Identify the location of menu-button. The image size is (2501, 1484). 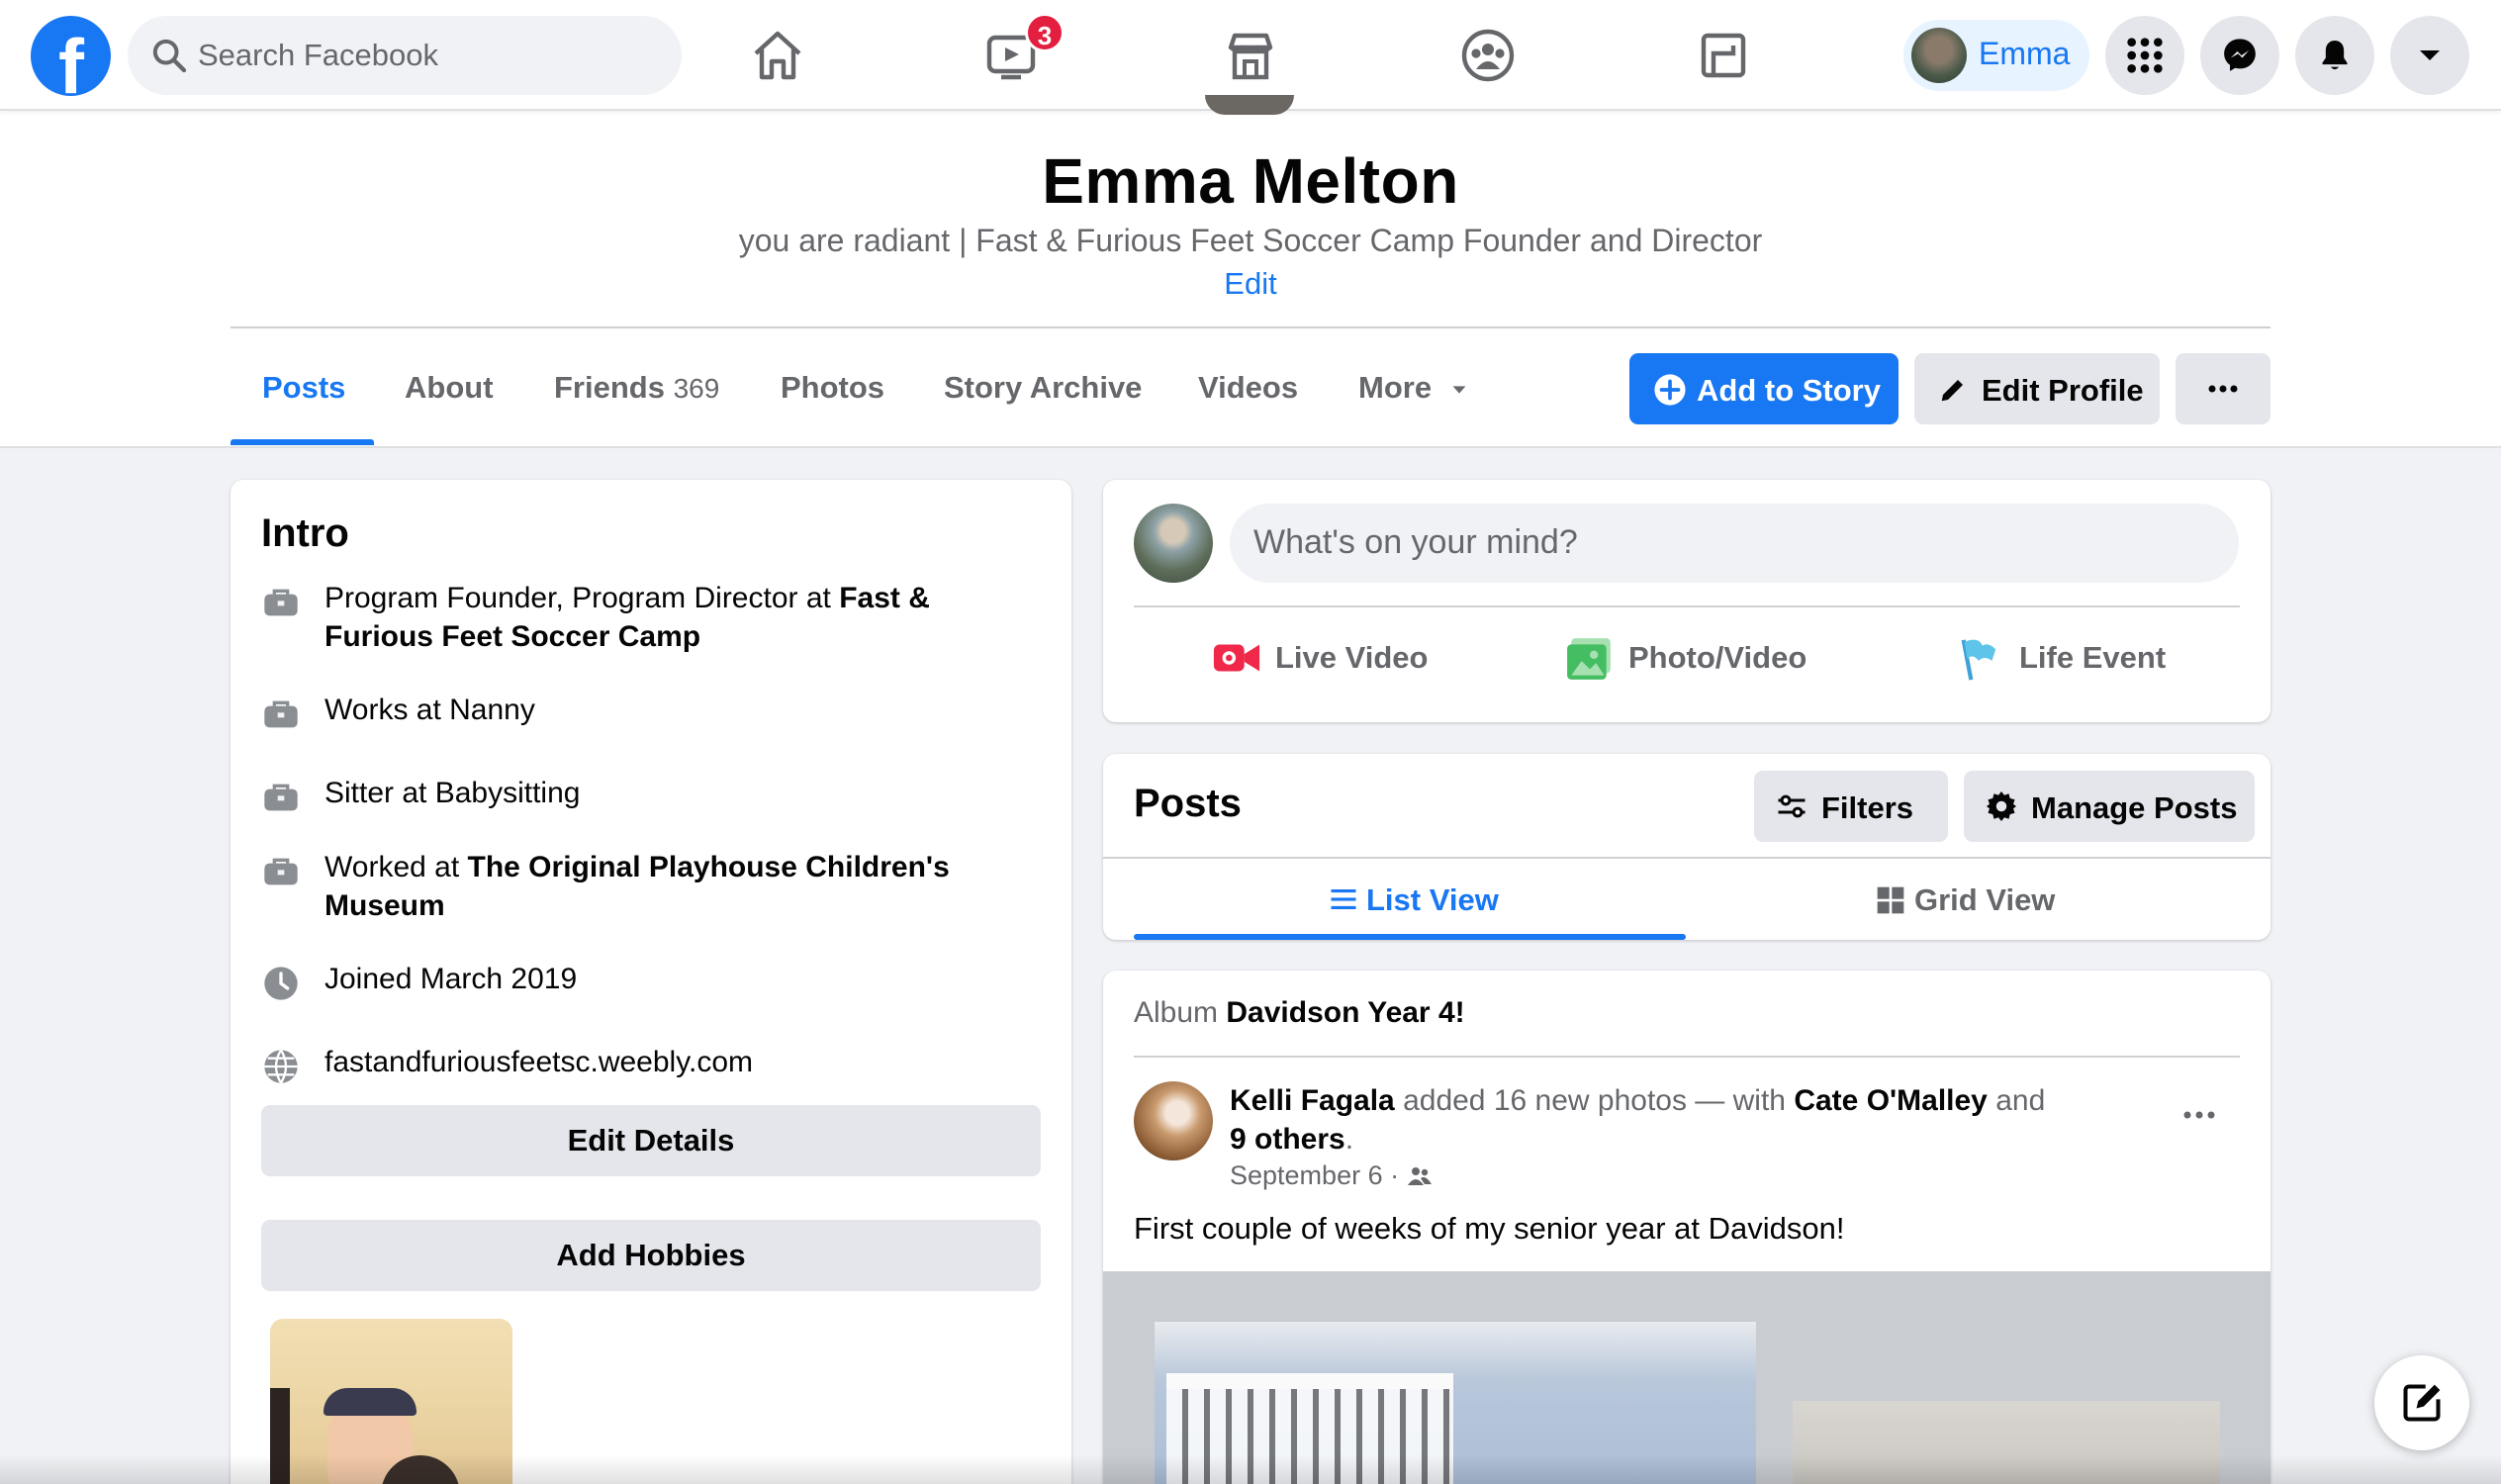
(2144, 55).